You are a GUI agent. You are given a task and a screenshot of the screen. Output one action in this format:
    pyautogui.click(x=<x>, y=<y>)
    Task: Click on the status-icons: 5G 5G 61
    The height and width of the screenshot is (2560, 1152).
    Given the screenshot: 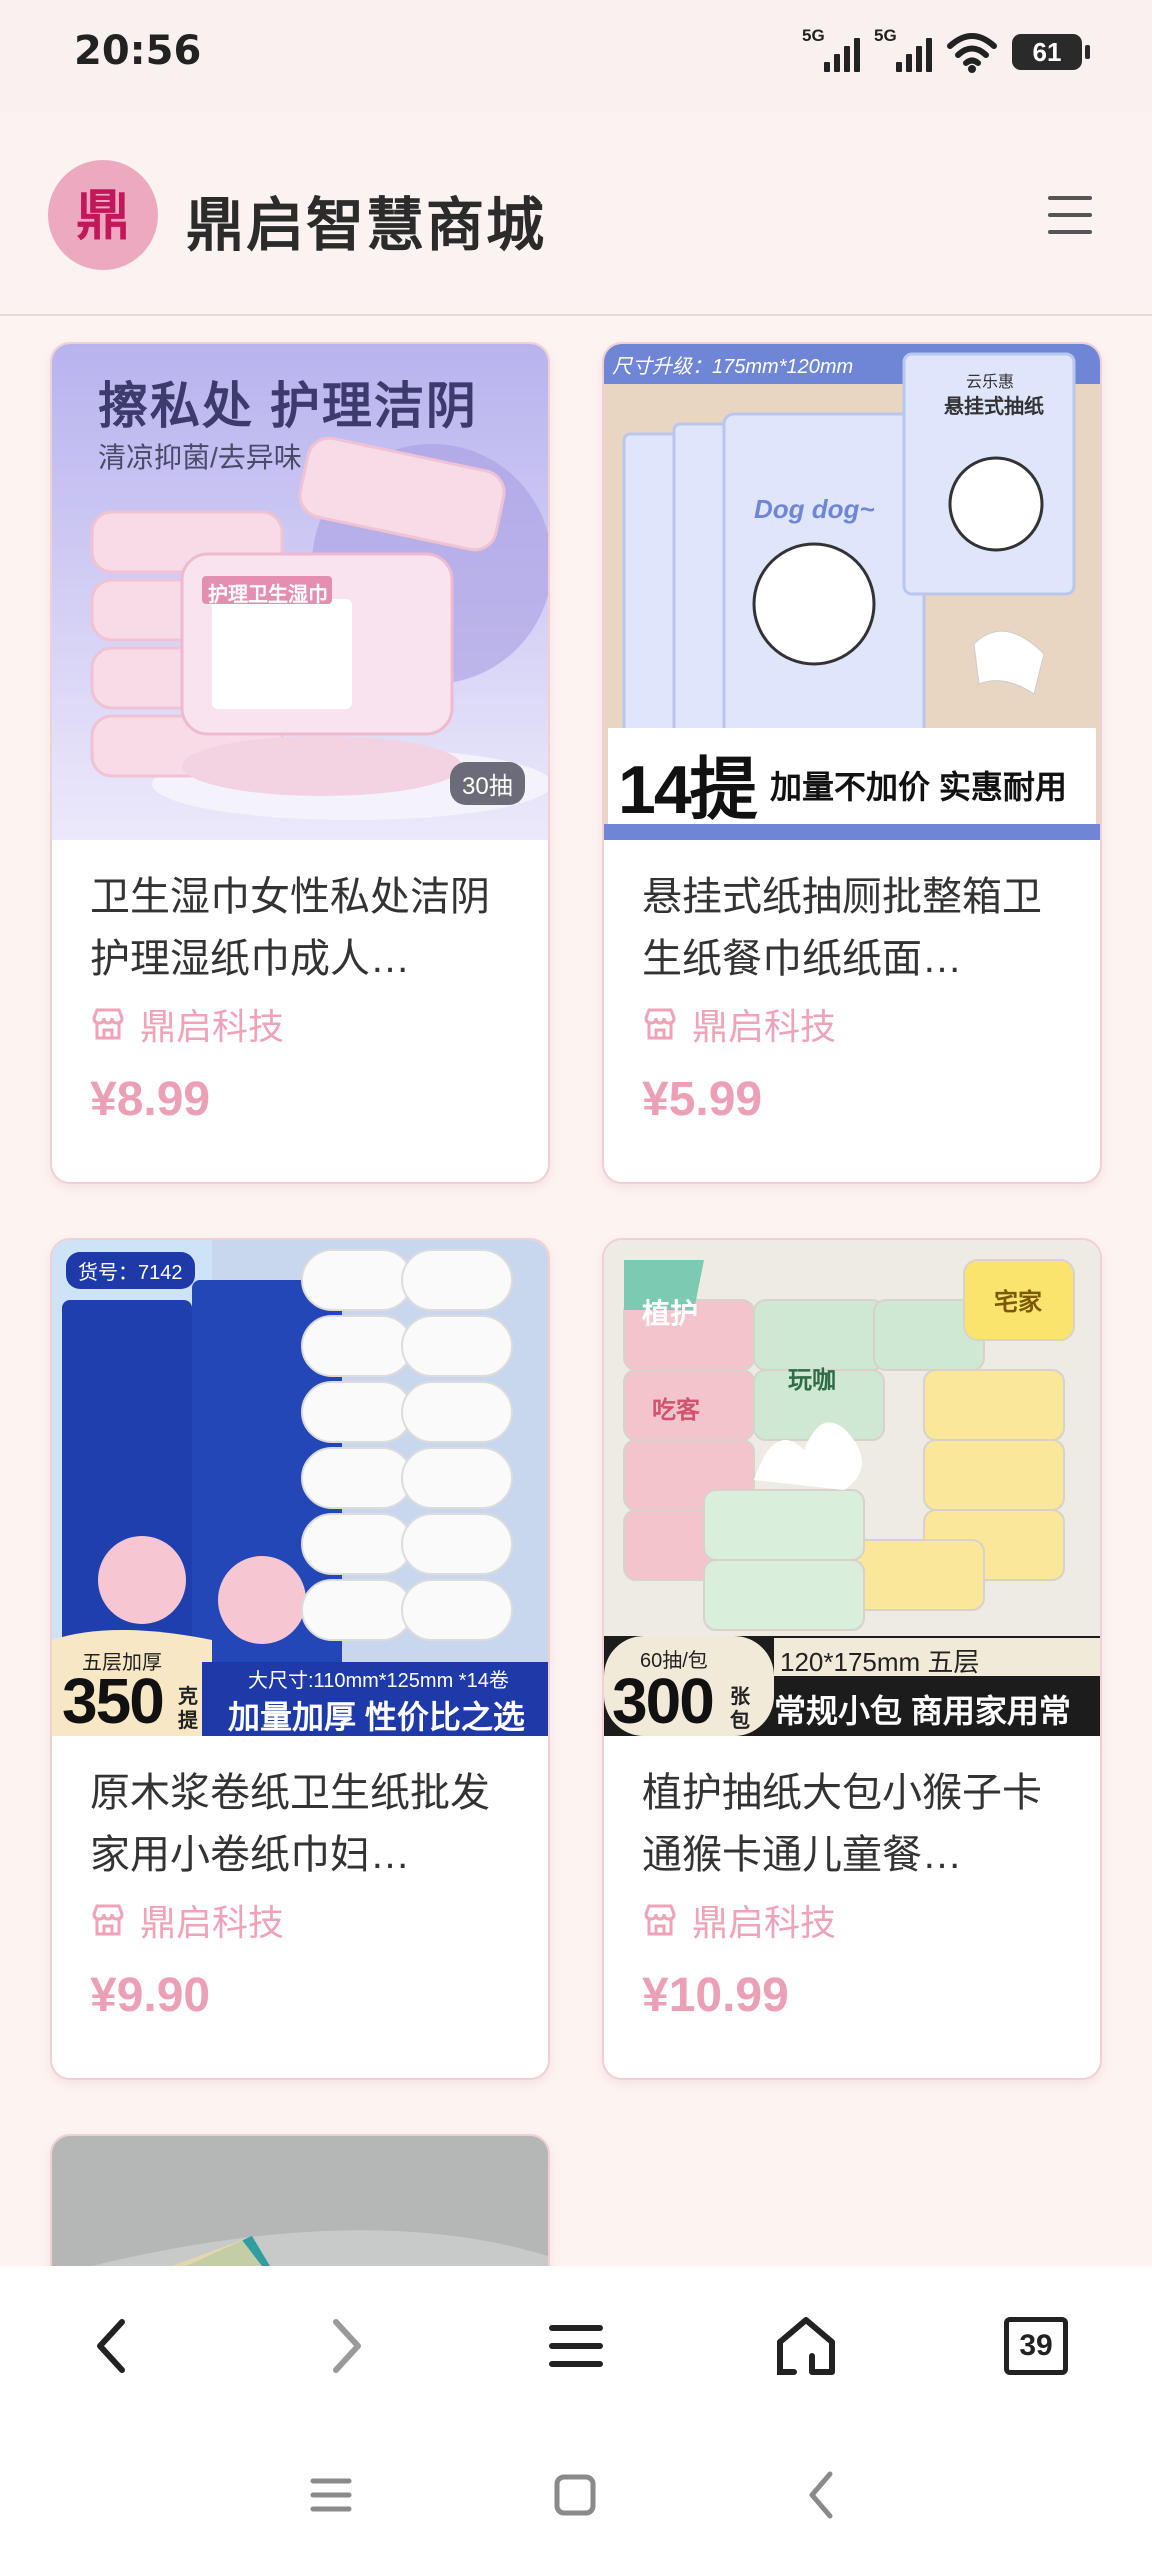 What is the action you would take?
    pyautogui.click(x=946, y=51)
    